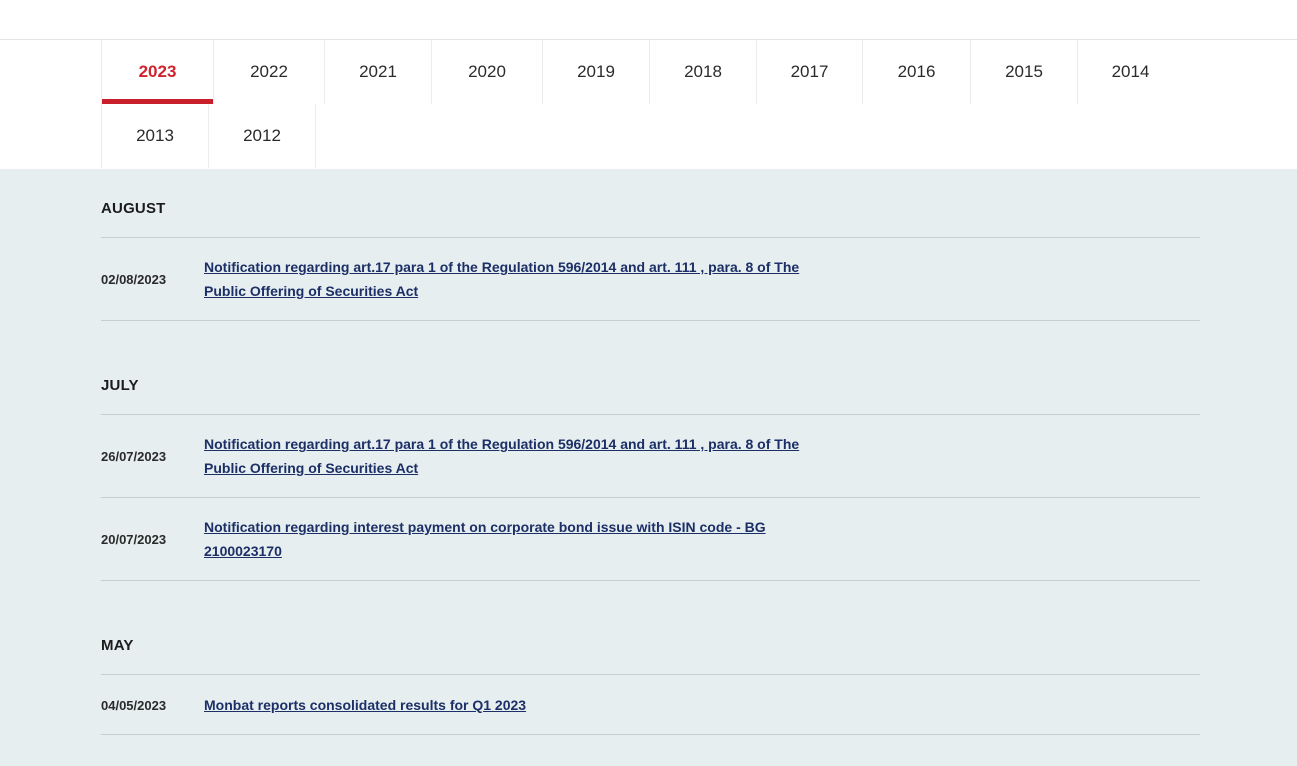 This screenshot has width=1297, height=766. Describe the element at coordinates (134, 456) in the screenshot. I see `news-date: 26/07/2023` at that location.